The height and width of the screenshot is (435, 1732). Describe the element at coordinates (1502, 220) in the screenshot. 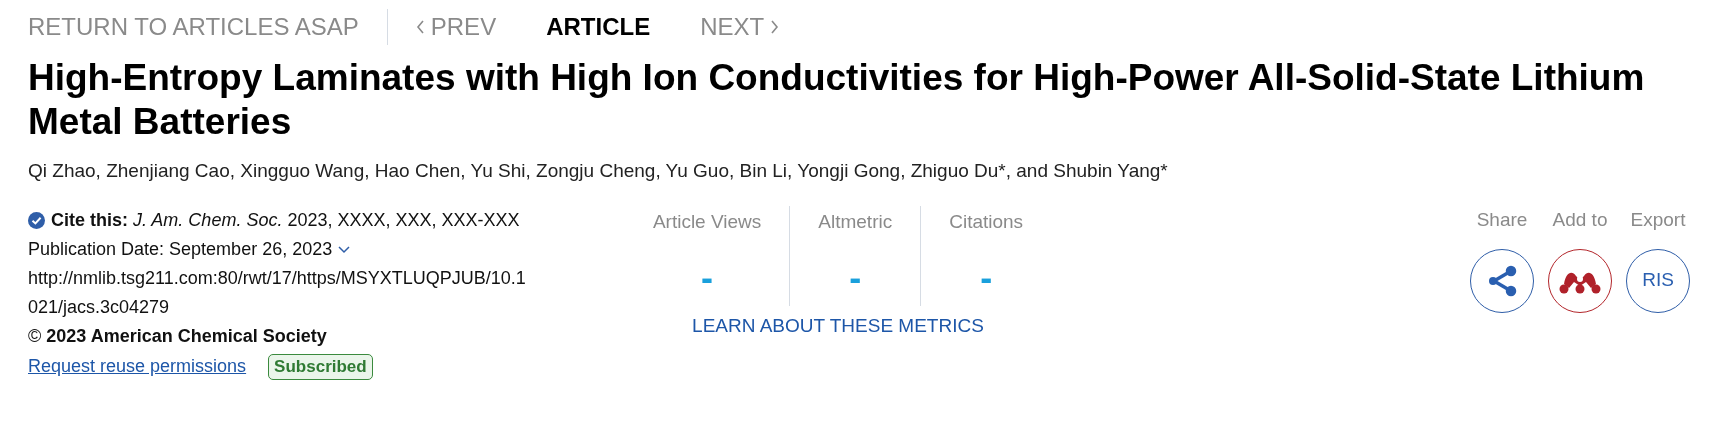

I see `action-label: Share` at that location.